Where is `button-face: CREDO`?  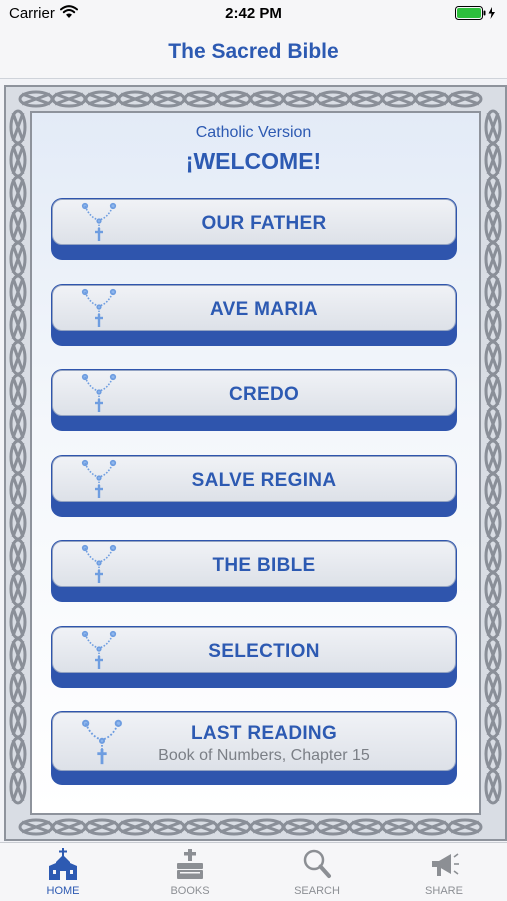
button-face: CREDO is located at coordinates (254, 393).